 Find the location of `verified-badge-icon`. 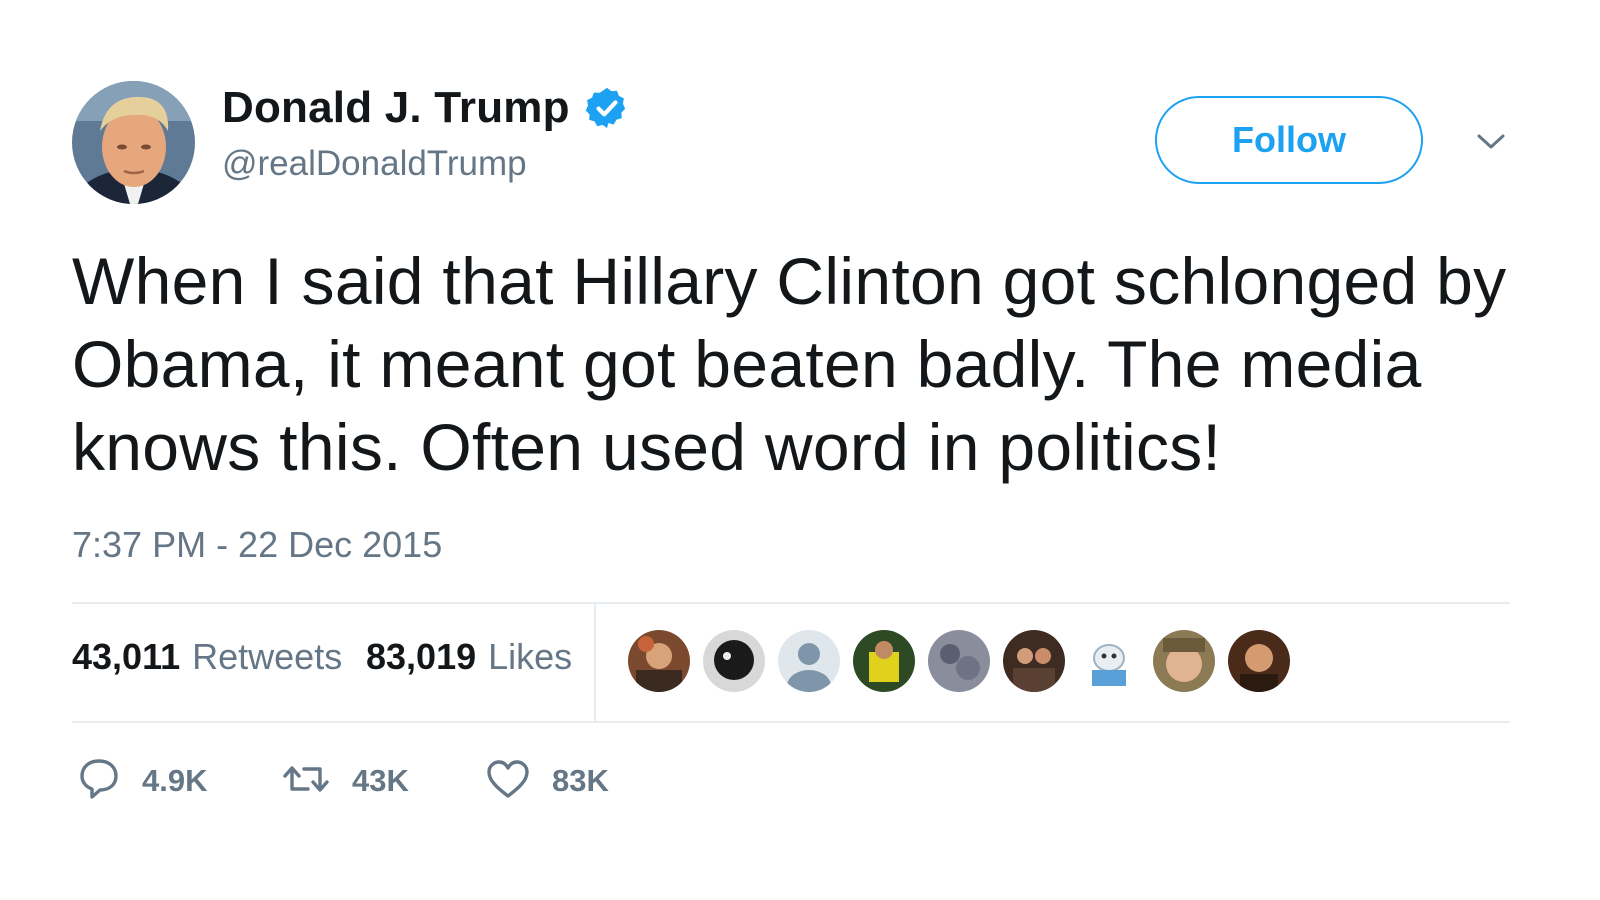

verified-badge-icon is located at coordinates (607, 108).